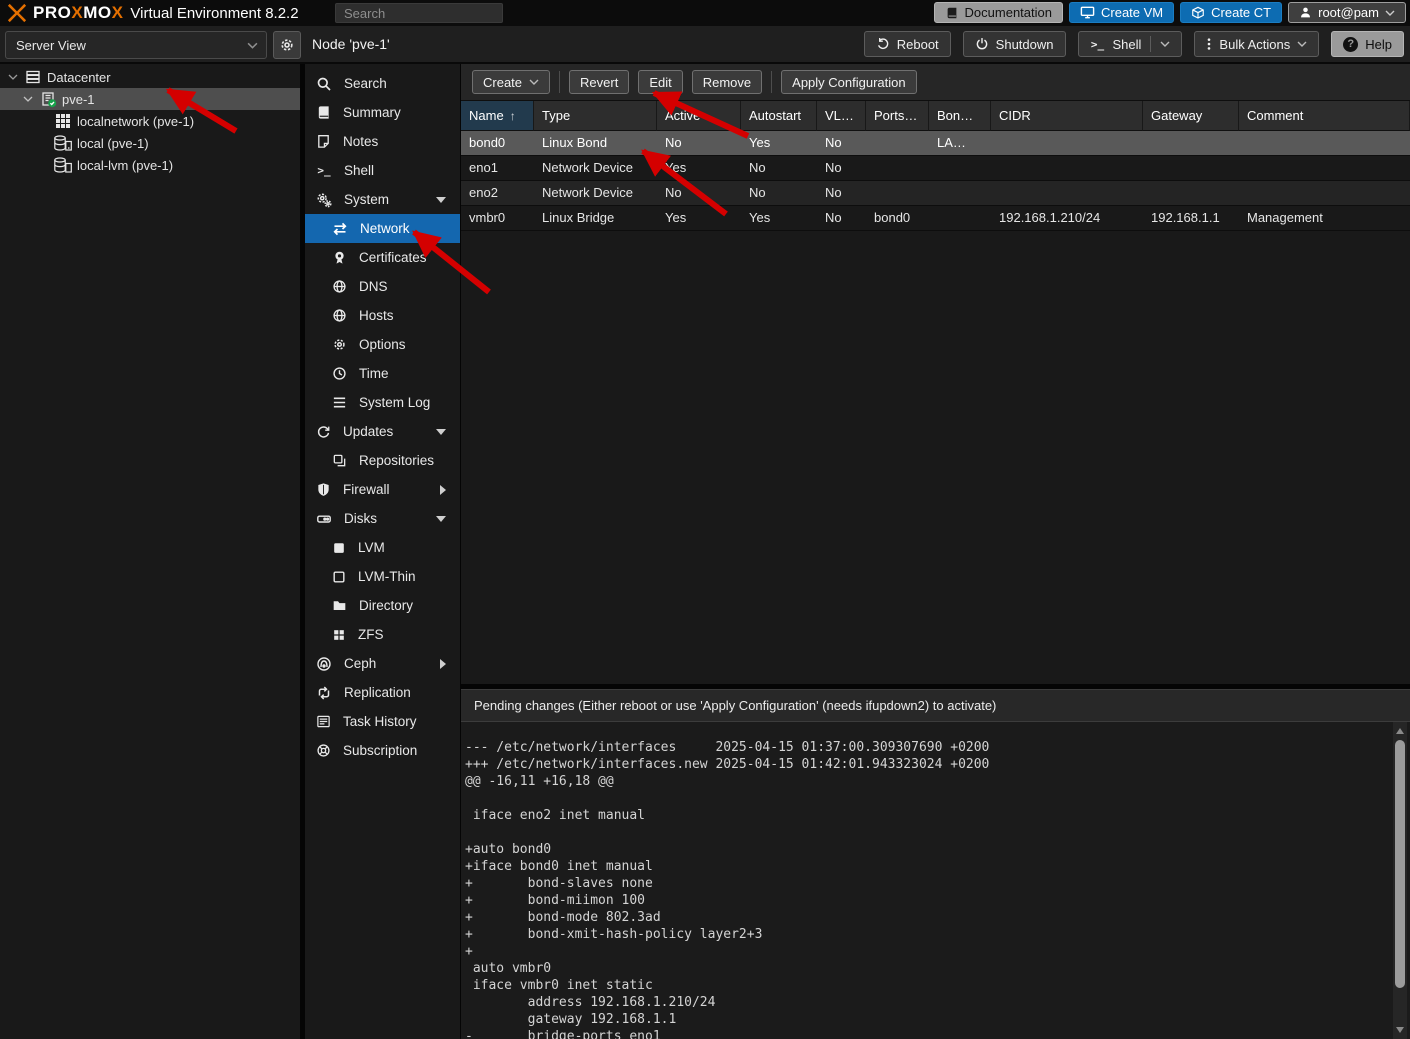  Describe the element at coordinates (382, 518) in the screenshot. I see `nav-item-disks: Disks` at that location.